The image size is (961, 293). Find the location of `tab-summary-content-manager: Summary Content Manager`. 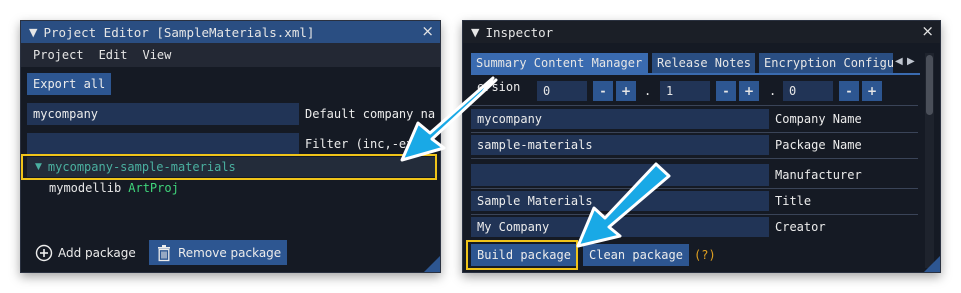

tab-summary-content-manager: Summary Content Manager is located at coordinates (559, 63).